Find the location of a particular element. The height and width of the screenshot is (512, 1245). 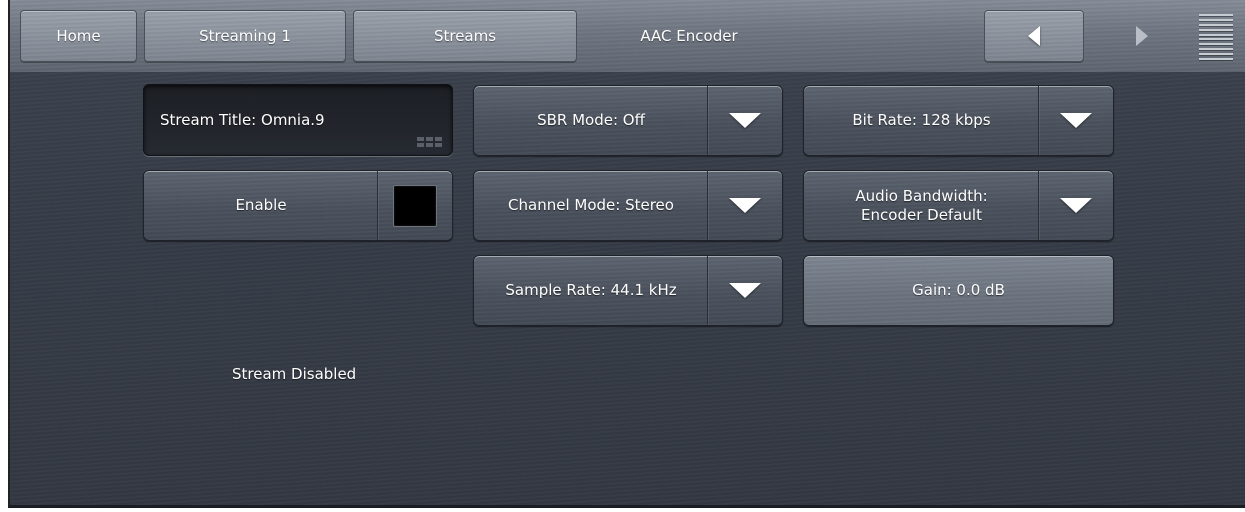

back-button is located at coordinates (1034, 36).